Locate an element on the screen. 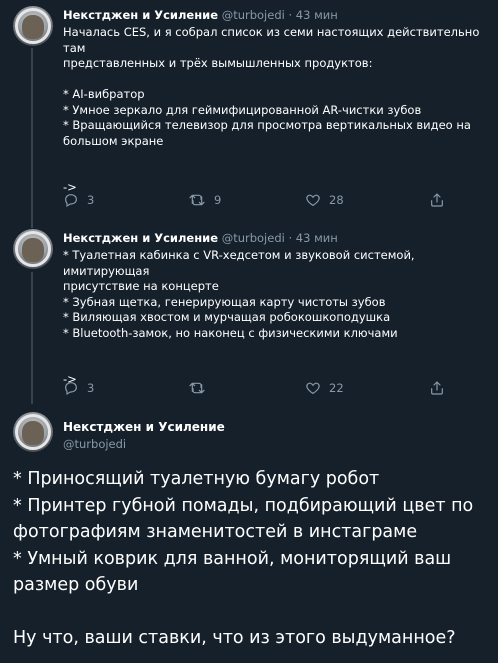 The width and height of the screenshot is (498, 663). retweet-button is located at coordinates (203, 388).